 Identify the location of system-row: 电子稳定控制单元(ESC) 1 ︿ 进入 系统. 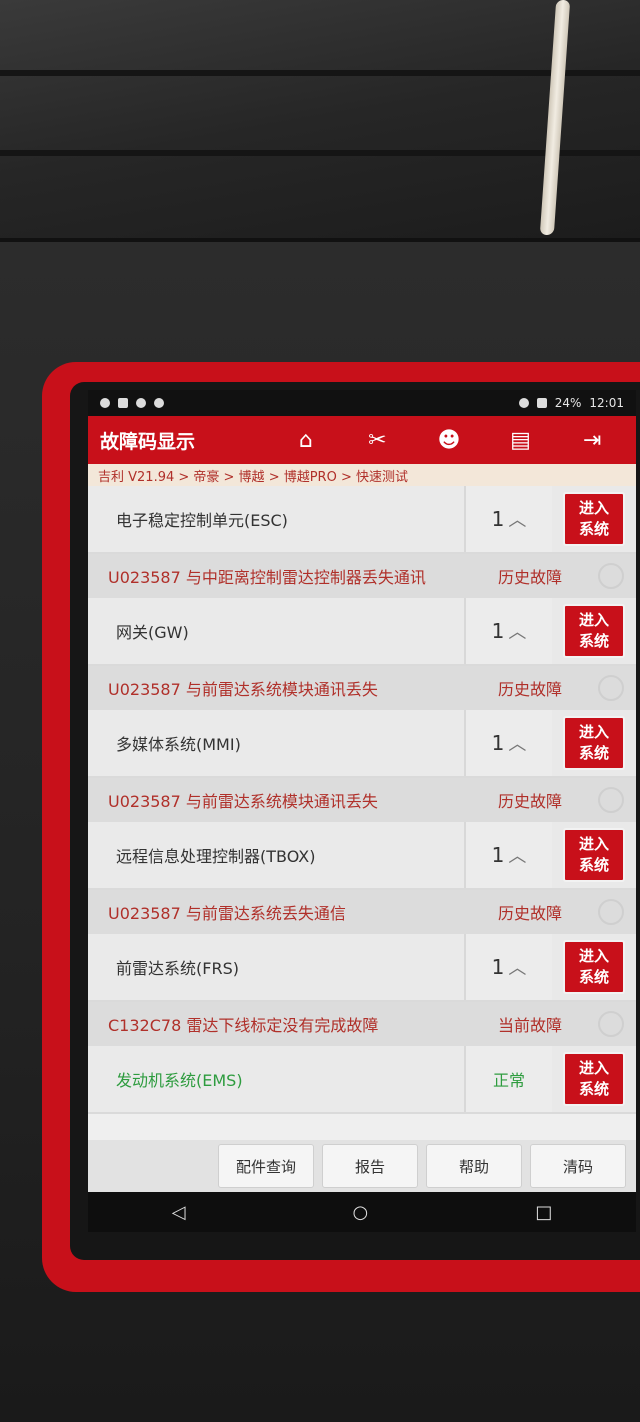
(362, 520).